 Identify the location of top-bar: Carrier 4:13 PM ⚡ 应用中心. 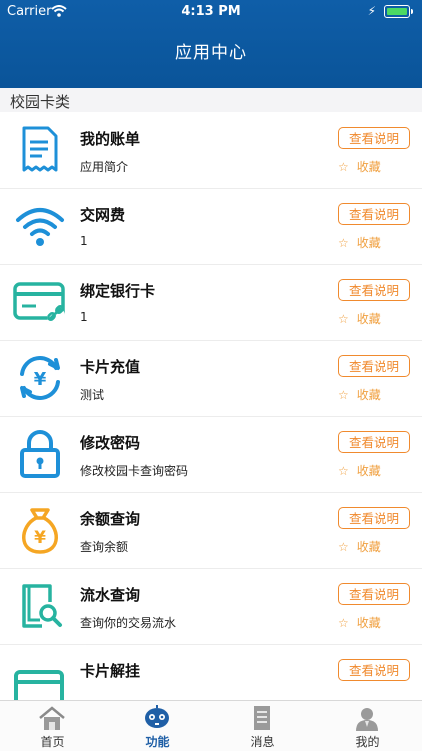
(211, 44).